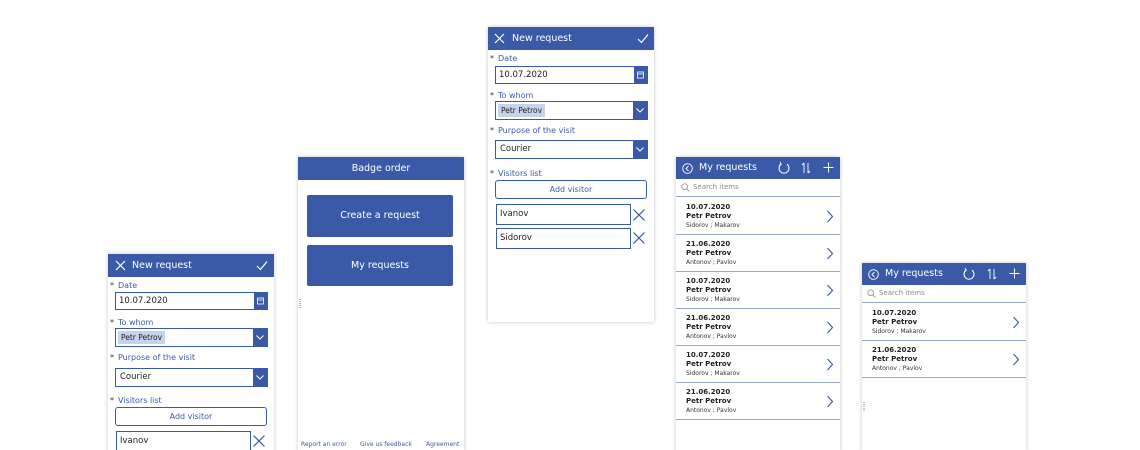 The image size is (1140, 450). What do you see at coordinates (324, 444) in the screenshot?
I see `report-error-link: Report an error` at bounding box center [324, 444].